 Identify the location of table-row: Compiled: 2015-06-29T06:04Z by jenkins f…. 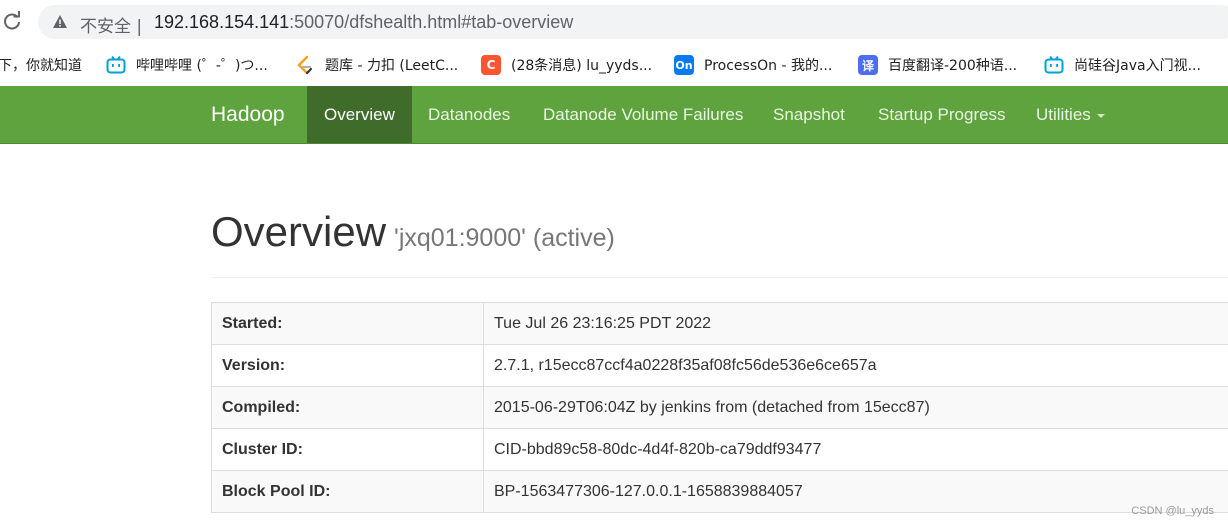
(719, 407).